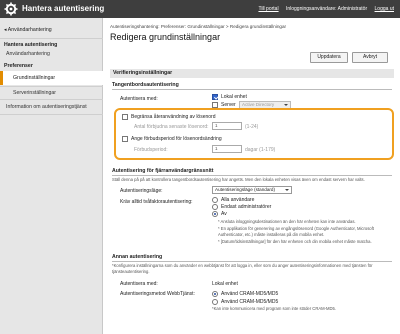 The image size is (400, 334). Describe the element at coordinates (215, 207) in the screenshot. I see `twofactor-admin-radio` at that location.